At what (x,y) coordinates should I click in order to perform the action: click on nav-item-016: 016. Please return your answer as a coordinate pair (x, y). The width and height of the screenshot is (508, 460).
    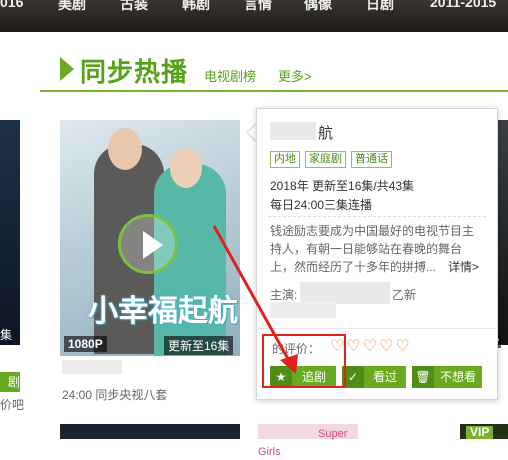
    Looking at the image, I should click on (11, 5).